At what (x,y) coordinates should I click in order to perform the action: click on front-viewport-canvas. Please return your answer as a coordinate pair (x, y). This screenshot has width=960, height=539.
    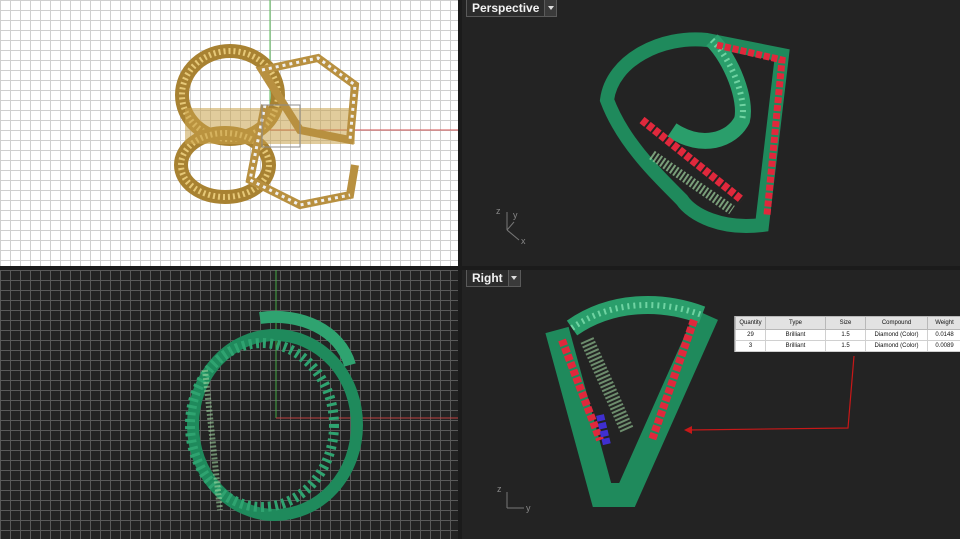
    Looking at the image, I should click on (321, 395).